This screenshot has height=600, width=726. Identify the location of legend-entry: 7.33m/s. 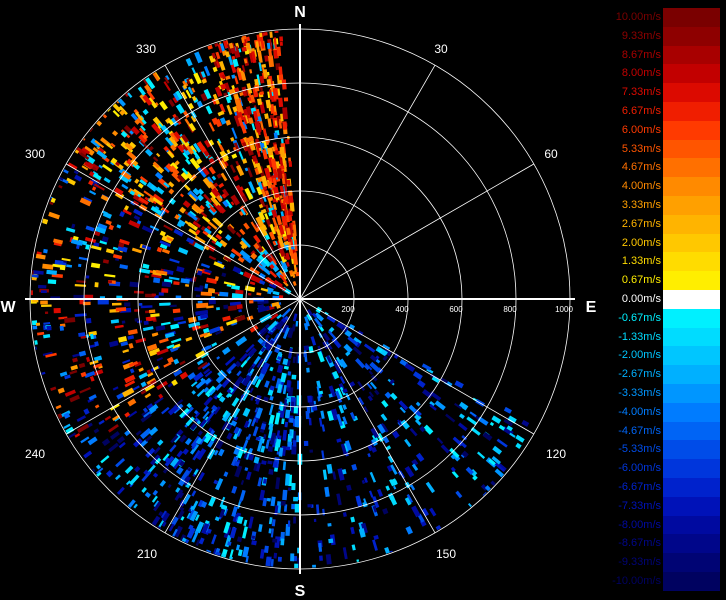
(665, 93).